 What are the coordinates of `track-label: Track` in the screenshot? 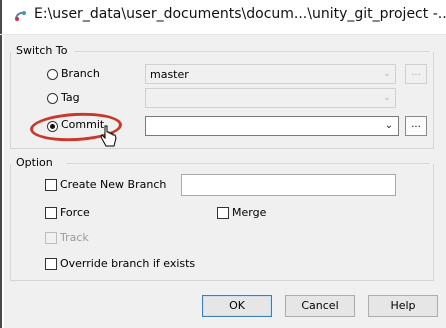 It's located at (74, 237).